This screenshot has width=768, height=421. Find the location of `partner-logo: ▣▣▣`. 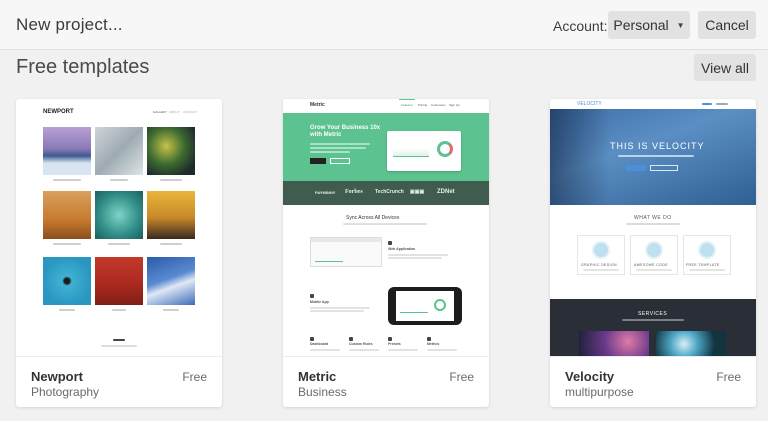

partner-logo: ▣▣▣ is located at coordinates (417, 192).